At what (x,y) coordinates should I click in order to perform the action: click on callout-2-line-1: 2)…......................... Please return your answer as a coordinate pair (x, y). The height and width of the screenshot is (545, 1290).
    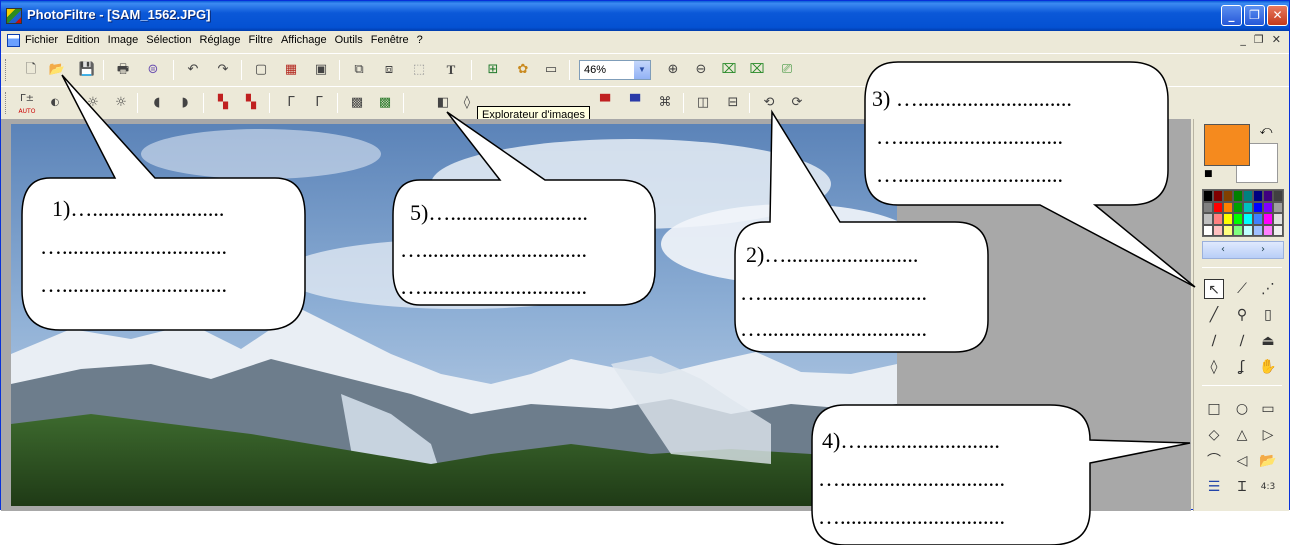
    Looking at the image, I should click on (832, 254).